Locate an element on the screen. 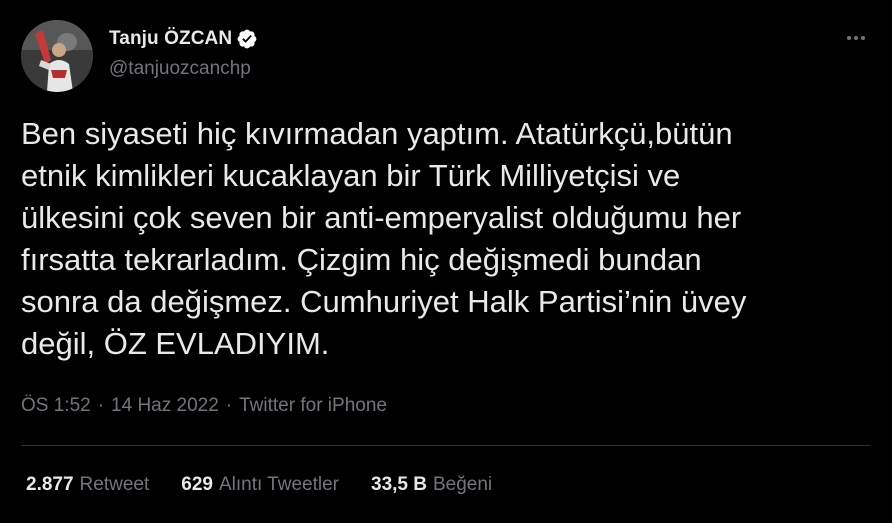 The height and width of the screenshot is (523, 892). more-horizontal-icon is located at coordinates (856, 38).